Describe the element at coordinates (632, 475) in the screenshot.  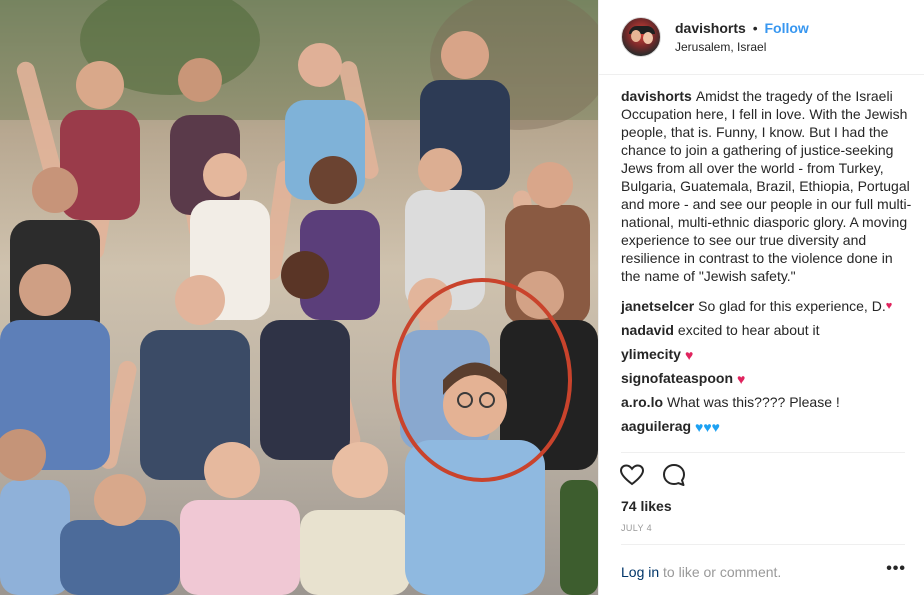
I see `heart-outline-icon` at that location.